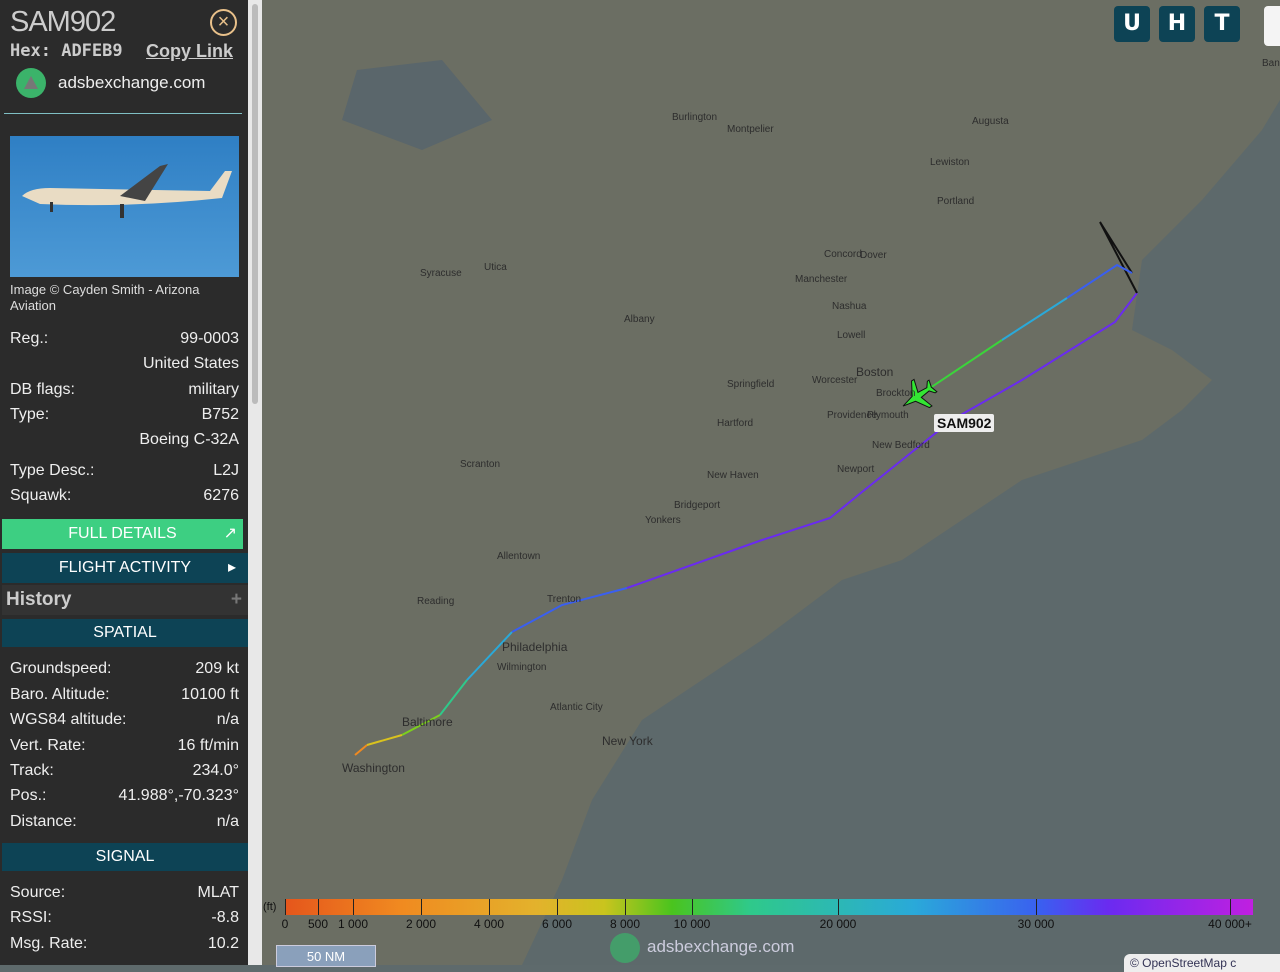 This screenshot has width=1280, height=972. What do you see at coordinates (38, 892) in the screenshot?
I see `label: Source:` at bounding box center [38, 892].